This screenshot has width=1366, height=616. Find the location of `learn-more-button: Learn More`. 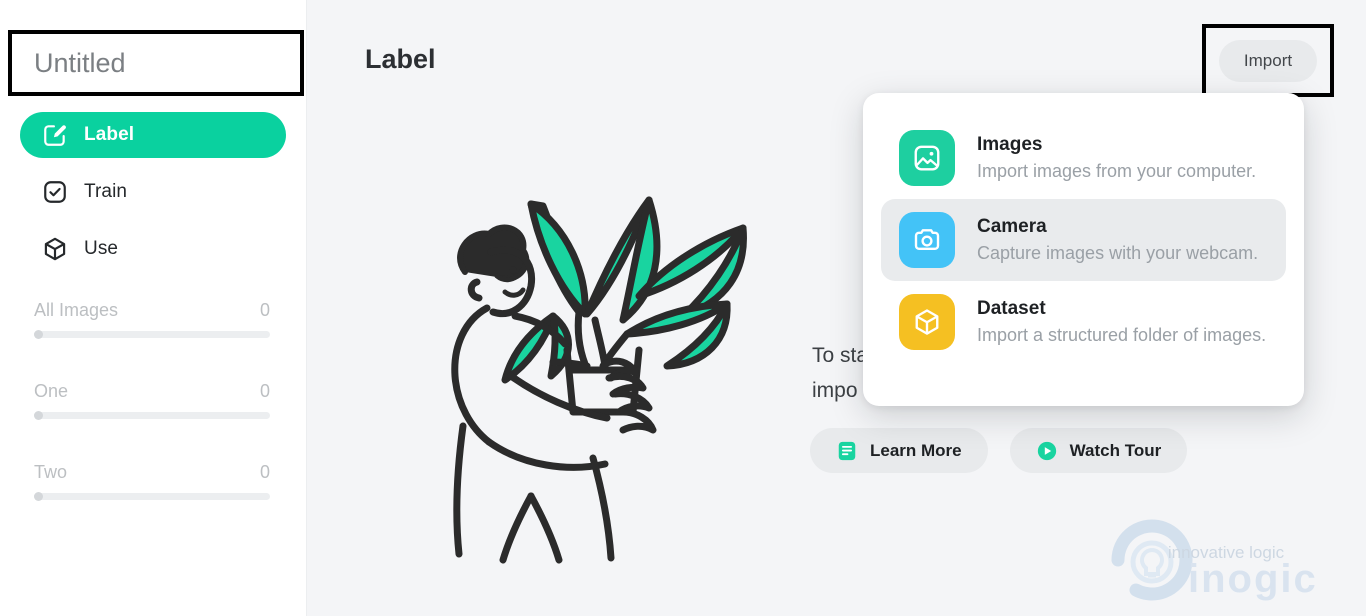

learn-more-button: Learn More is located at coordinates (899, 450).